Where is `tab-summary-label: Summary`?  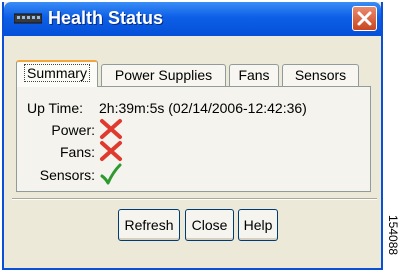 tab-summary-label: Summary is located at coordinates (57, 73).